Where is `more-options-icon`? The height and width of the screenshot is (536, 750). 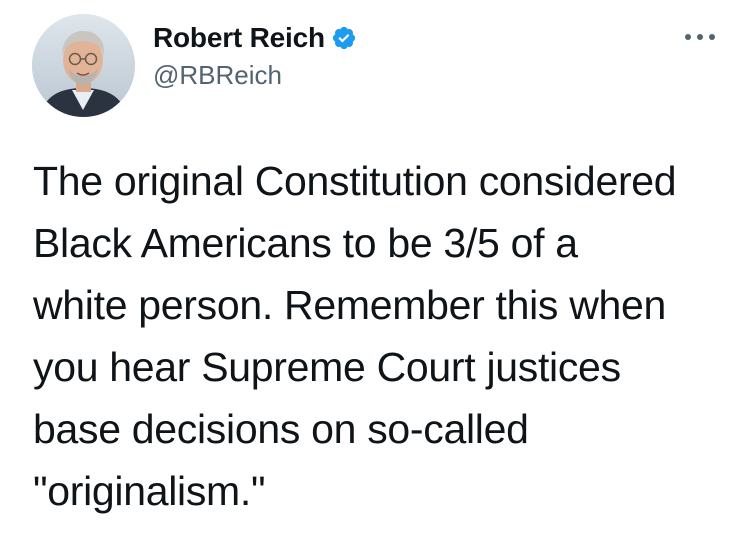 more-options-icon is located at coordinates (700, 37).